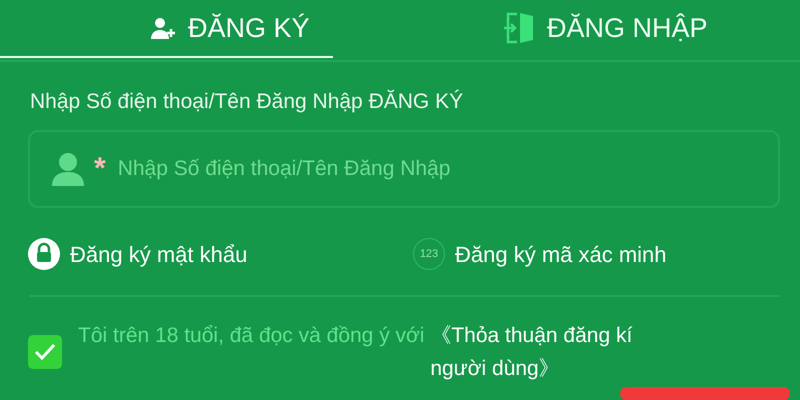 Image resolution: width=800 pixels, height=400 pixels. Describe the element at coordinates (251, 335) in the screenshot. I see `agreement-text: Tôi trên 18 tuổi, đã đọc và đồng ý với` at that location.